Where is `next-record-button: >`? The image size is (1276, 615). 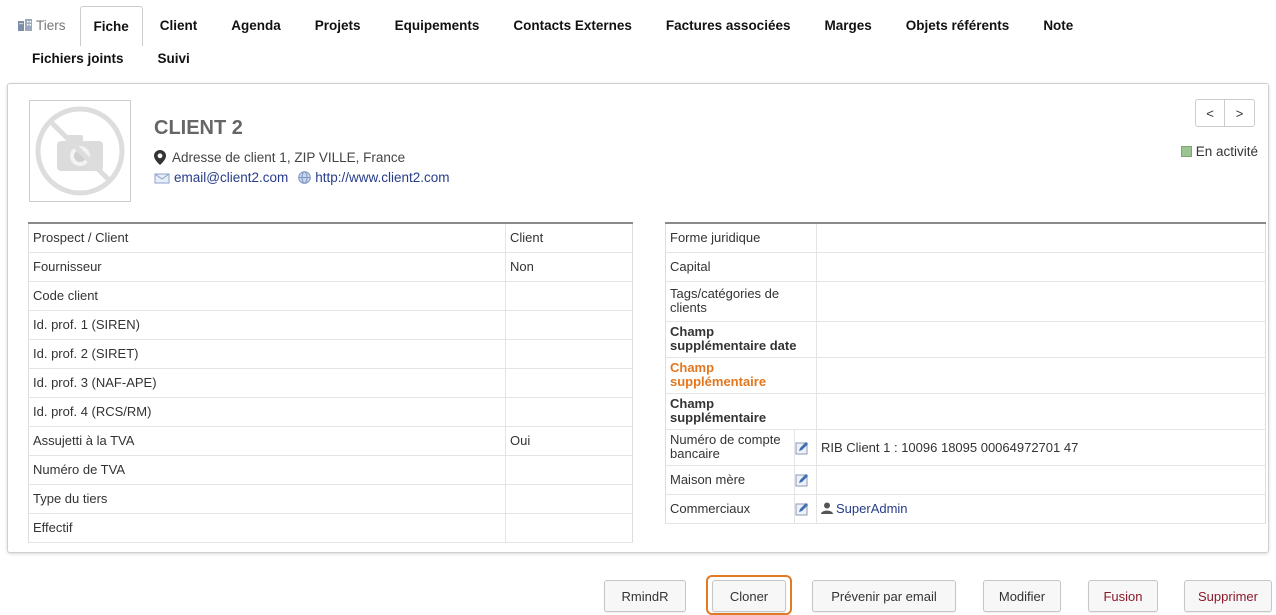 next-record-button: > is located at coordinates (1240, 113).